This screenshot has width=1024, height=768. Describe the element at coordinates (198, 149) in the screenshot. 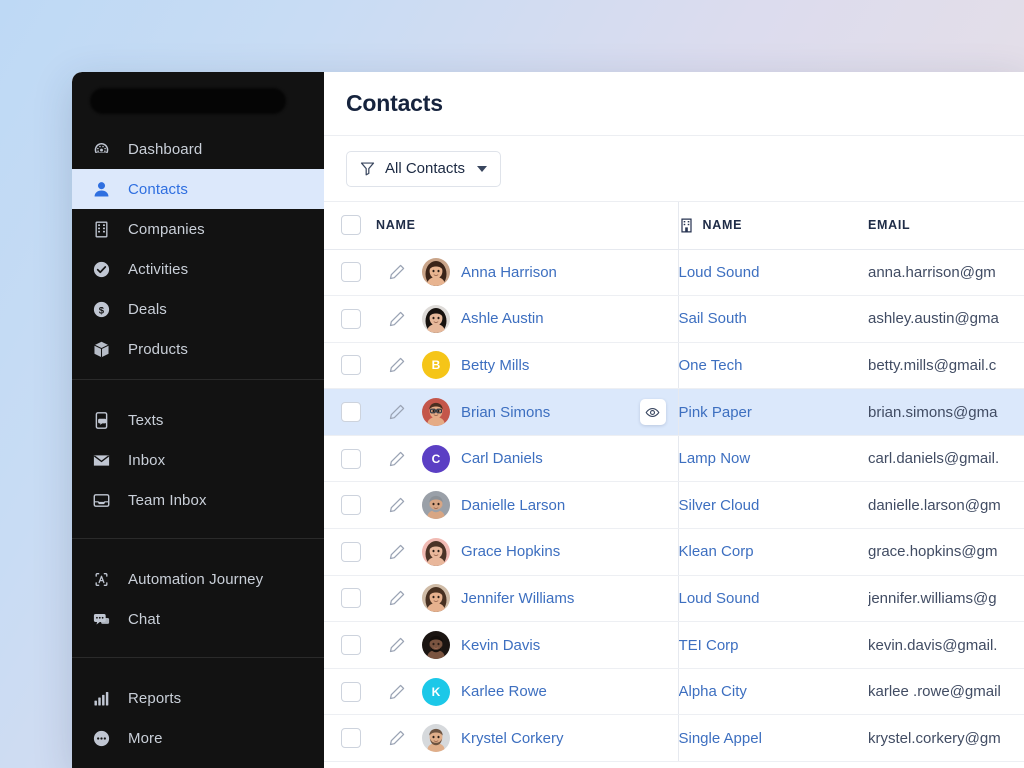

I see `sidebar-item-dashboard: Dashboard` at that location.